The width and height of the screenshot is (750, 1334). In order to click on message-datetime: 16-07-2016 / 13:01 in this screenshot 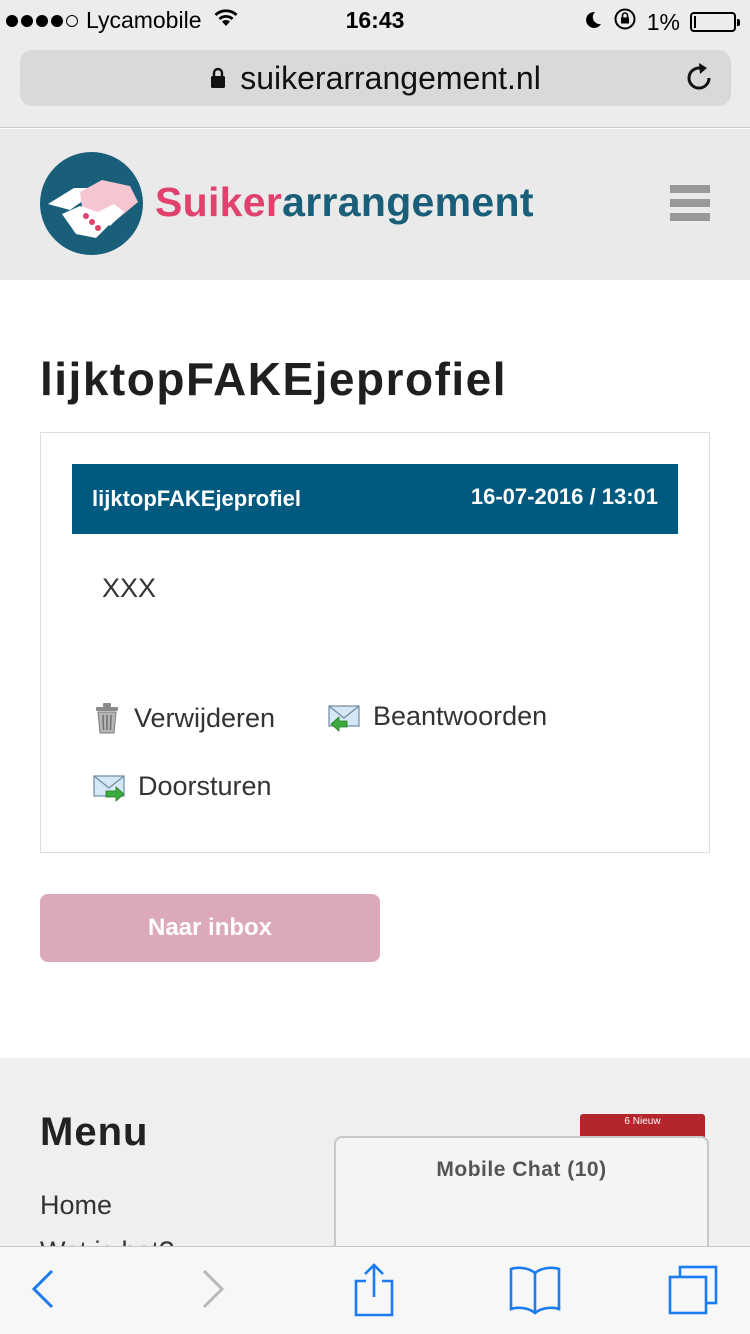, I will do `click(564, 496)`.